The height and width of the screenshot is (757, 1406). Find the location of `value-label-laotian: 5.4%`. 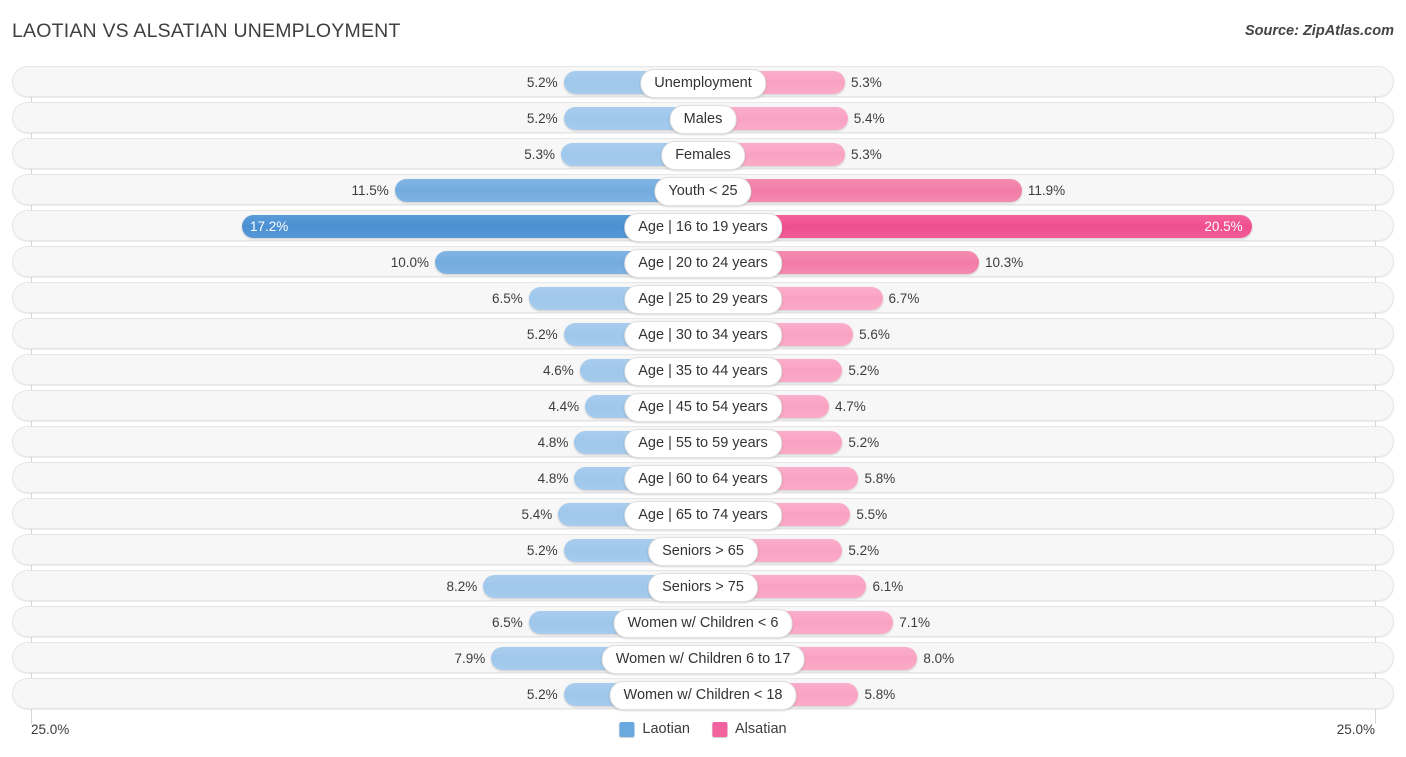

value-label-laotian: 5.4% is located at coordinates (537, 514).